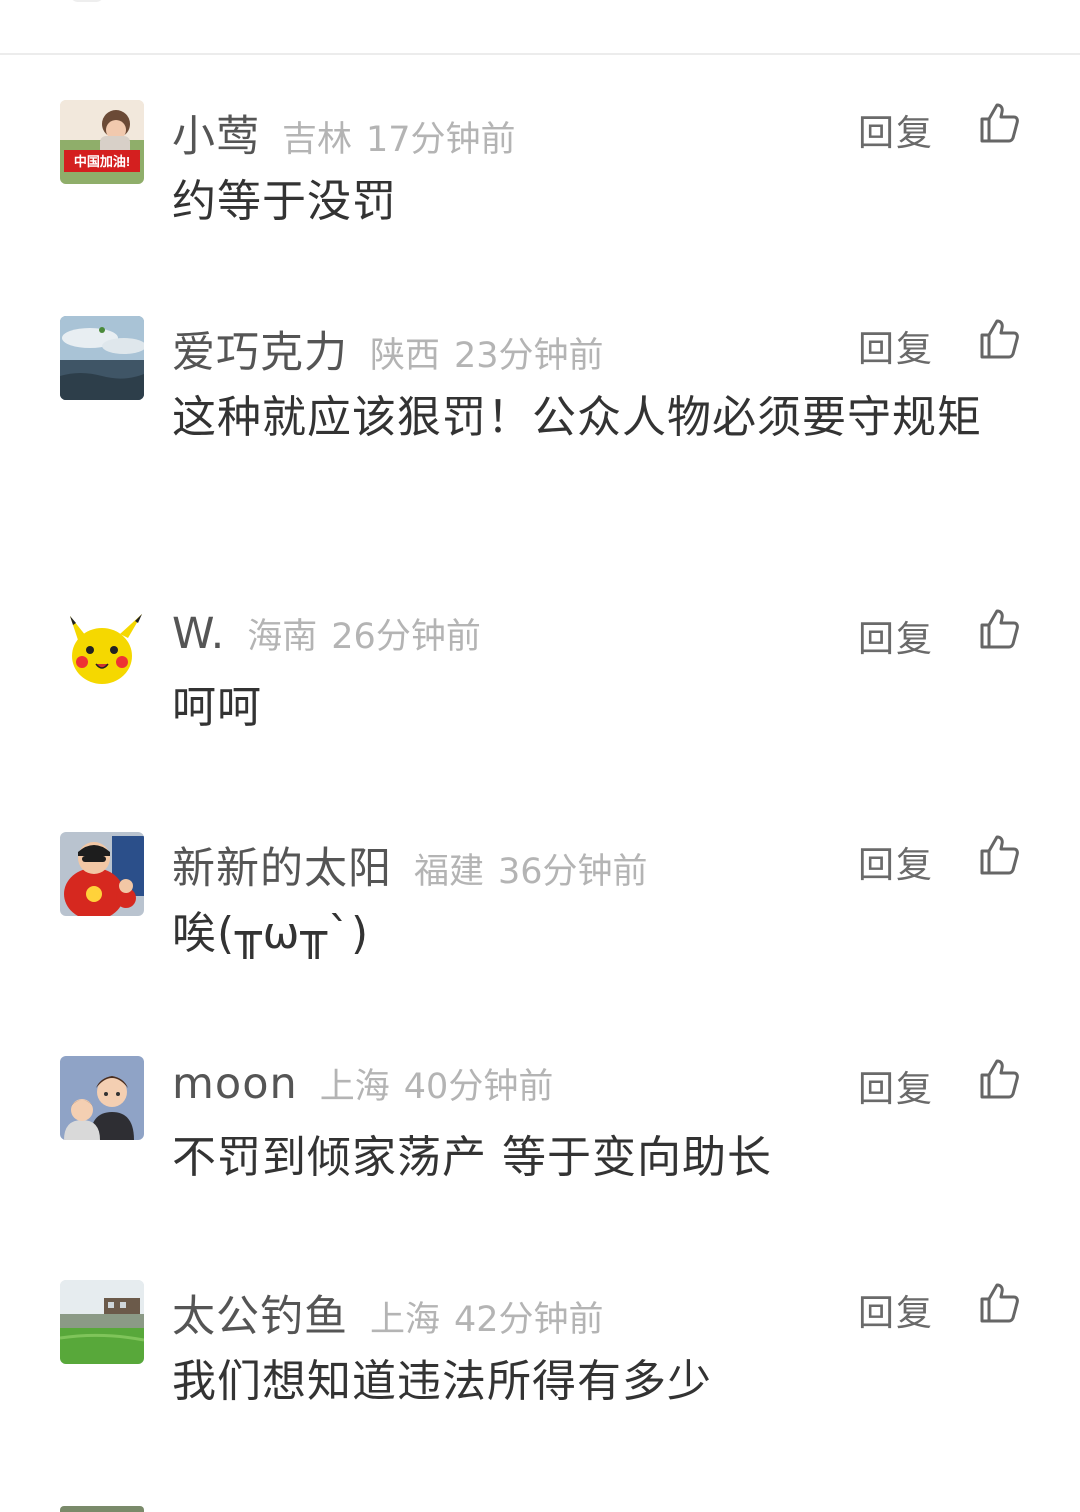 This screenshot has height=1512, width=1080. What do you see at coordinates (573, 872) in the screenshot?
I see `timestamp: 36分钟前` at bounding box center [573, 872].